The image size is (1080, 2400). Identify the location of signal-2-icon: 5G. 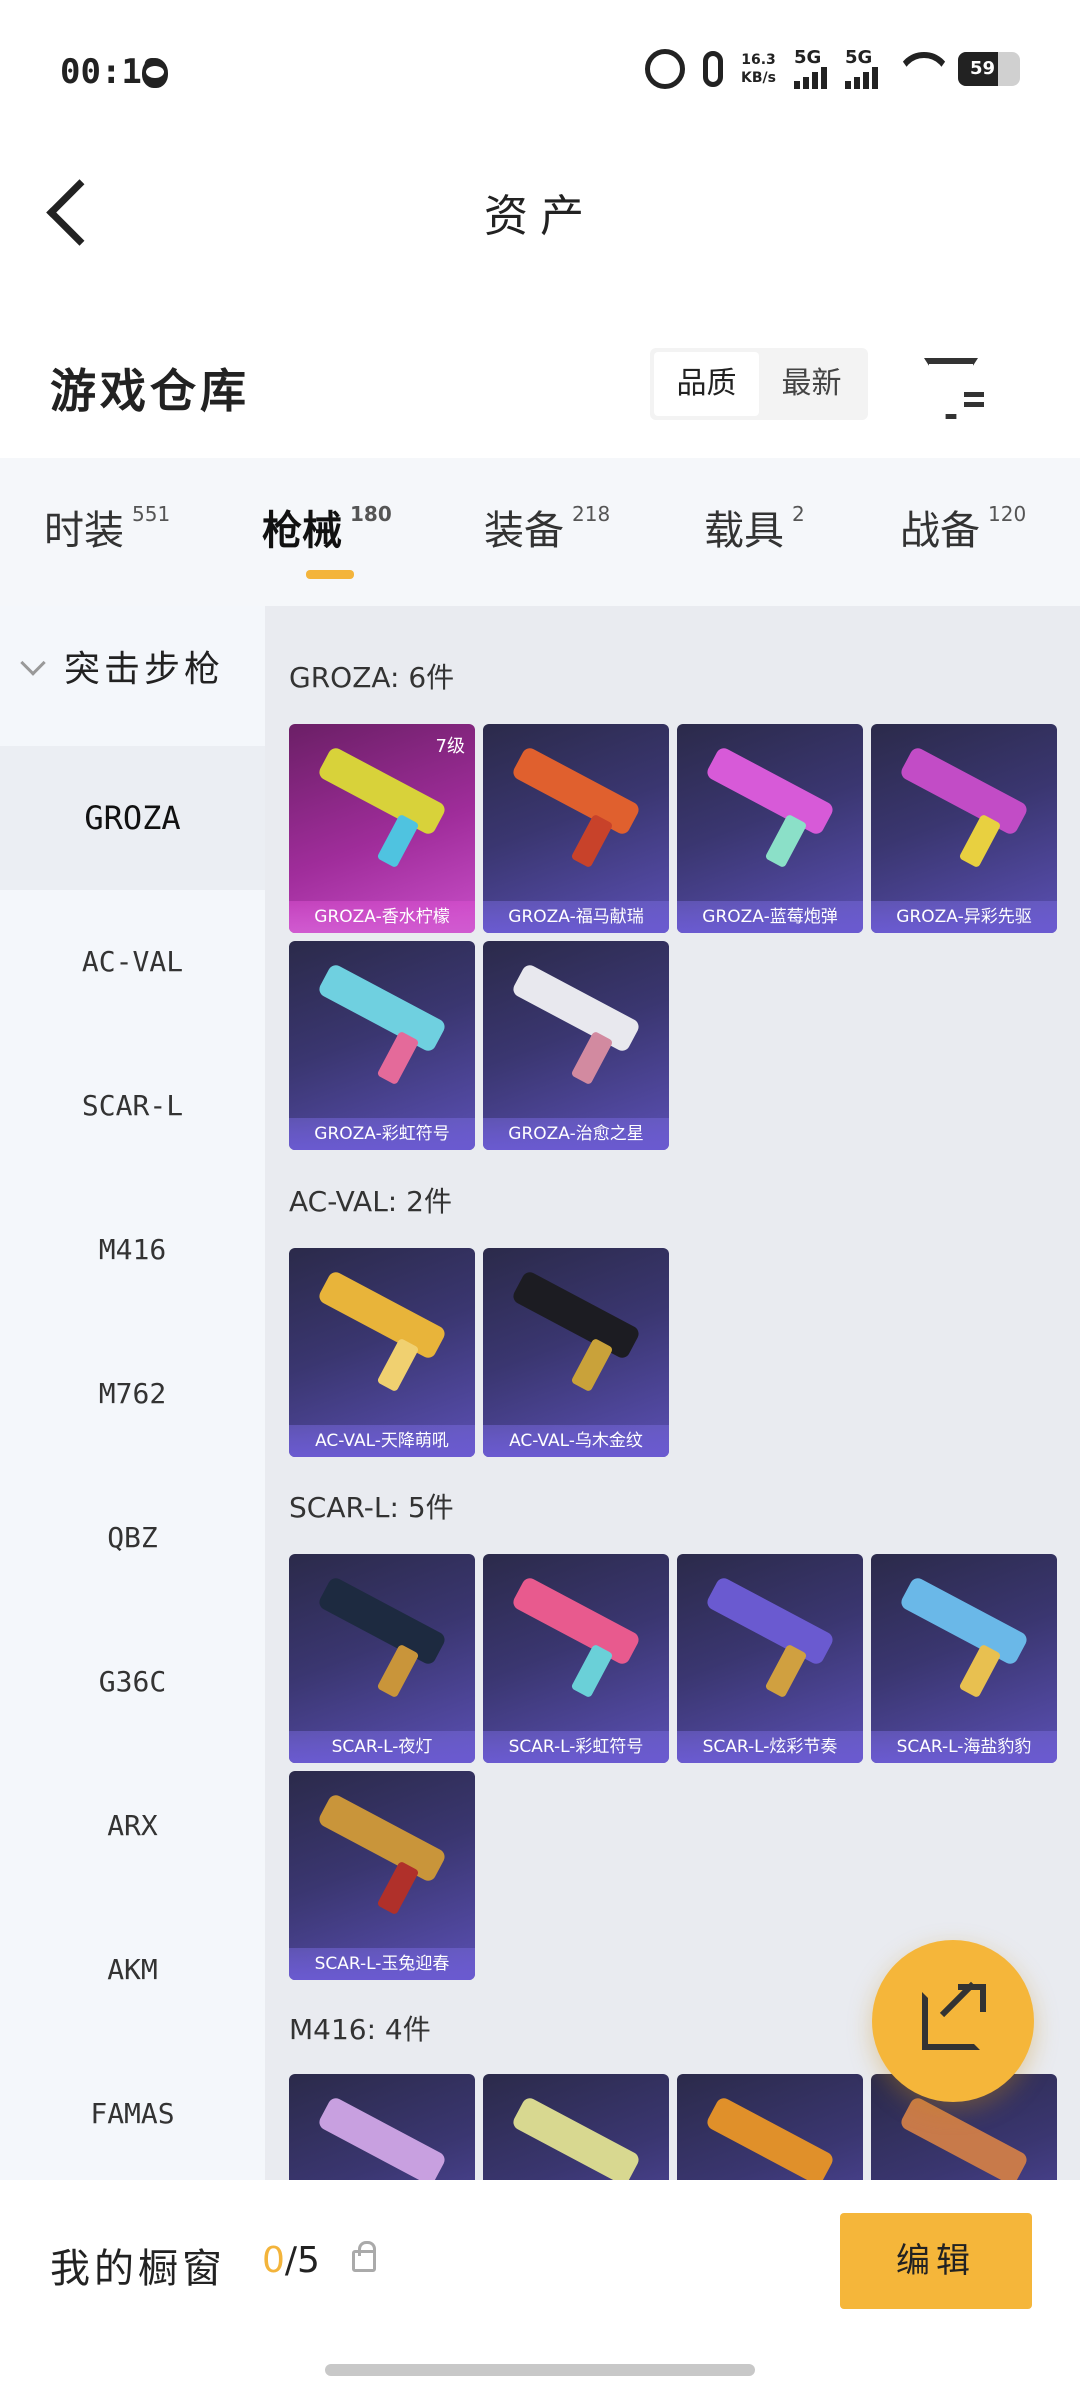
(861, 69).